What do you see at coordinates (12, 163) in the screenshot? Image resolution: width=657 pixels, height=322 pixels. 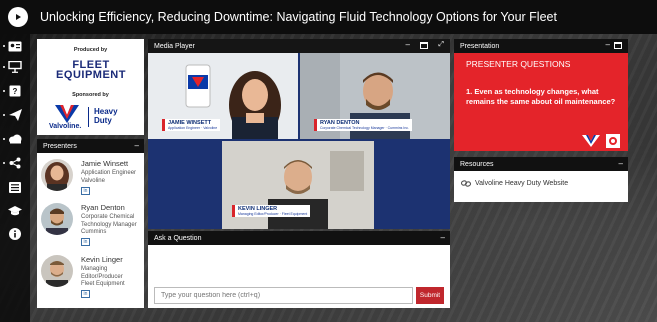 I see `share-icon` at bounding box center [12, 163].